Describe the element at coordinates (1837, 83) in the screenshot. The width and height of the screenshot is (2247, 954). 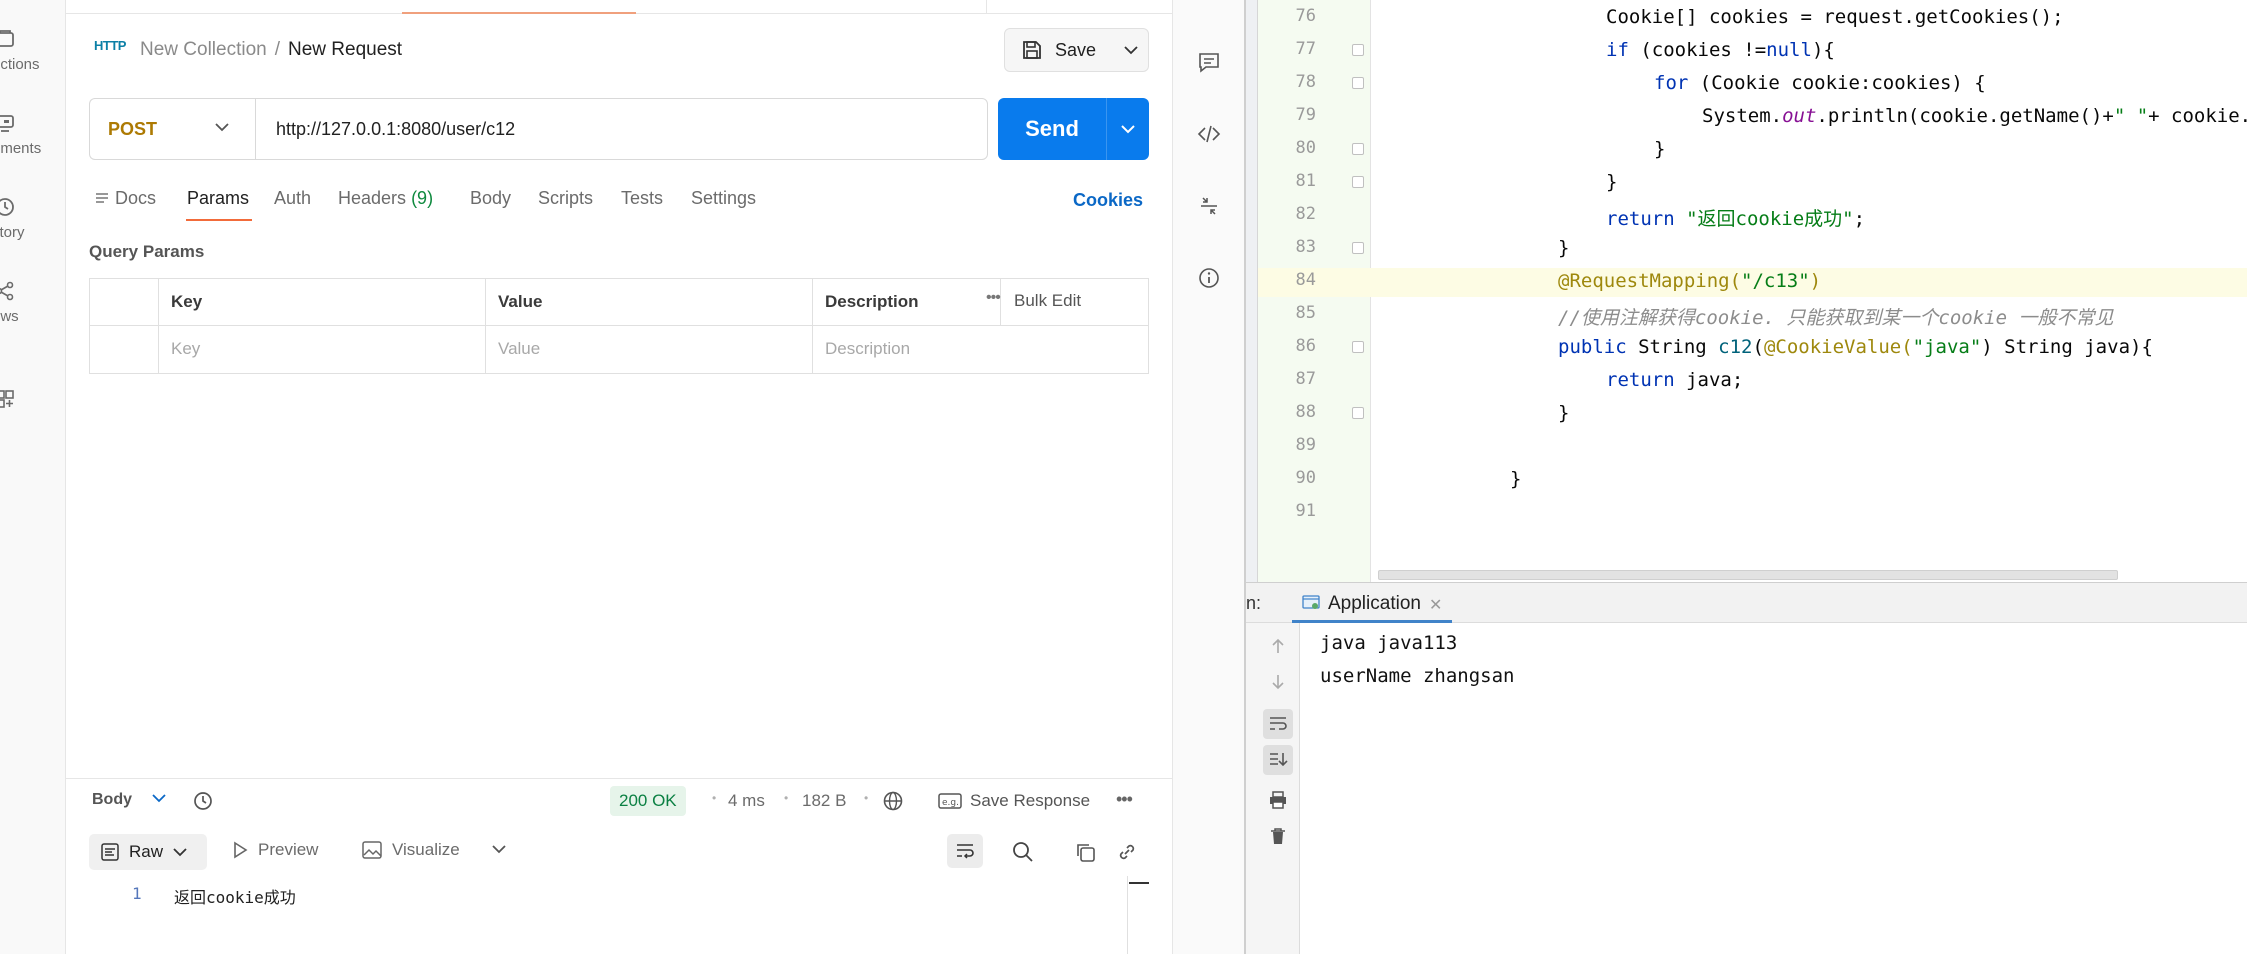
I see `code-text: (Cookie cookie:cookies) {` at that location.